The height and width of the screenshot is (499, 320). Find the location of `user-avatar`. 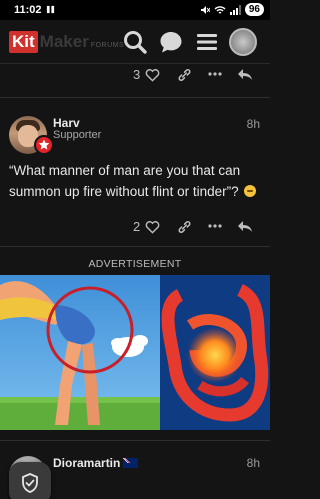

user-avatar is located at coordinates (243, 42).